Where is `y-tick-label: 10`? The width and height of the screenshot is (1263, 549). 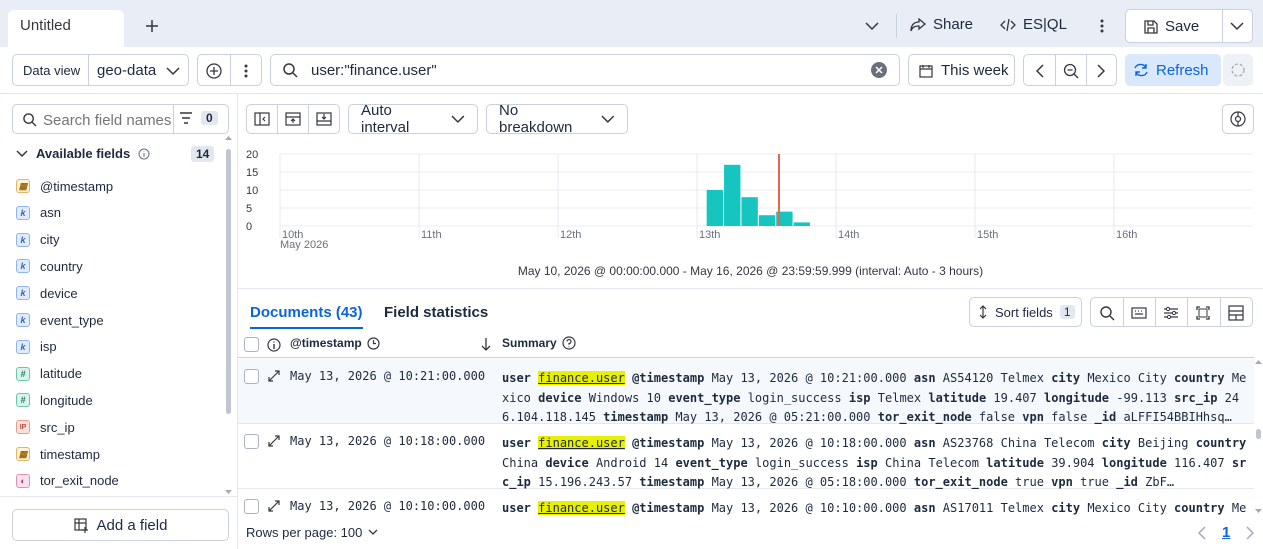
y-tick-label: 10 is located at coordinates (252, 191).